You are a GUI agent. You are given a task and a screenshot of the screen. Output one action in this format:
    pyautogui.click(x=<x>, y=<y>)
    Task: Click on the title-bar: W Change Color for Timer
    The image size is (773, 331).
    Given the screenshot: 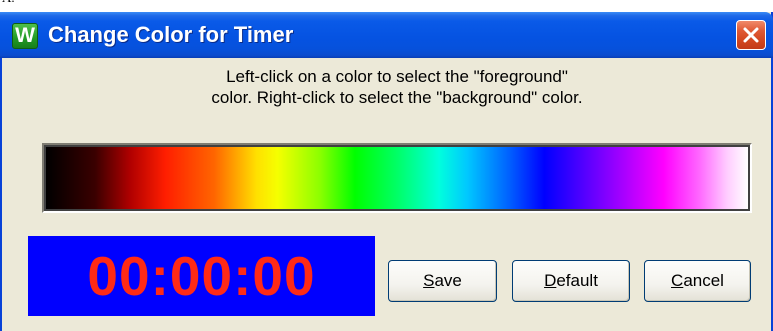 What is the action you would take?
    pyautogui.click(x=386, y=35)
    